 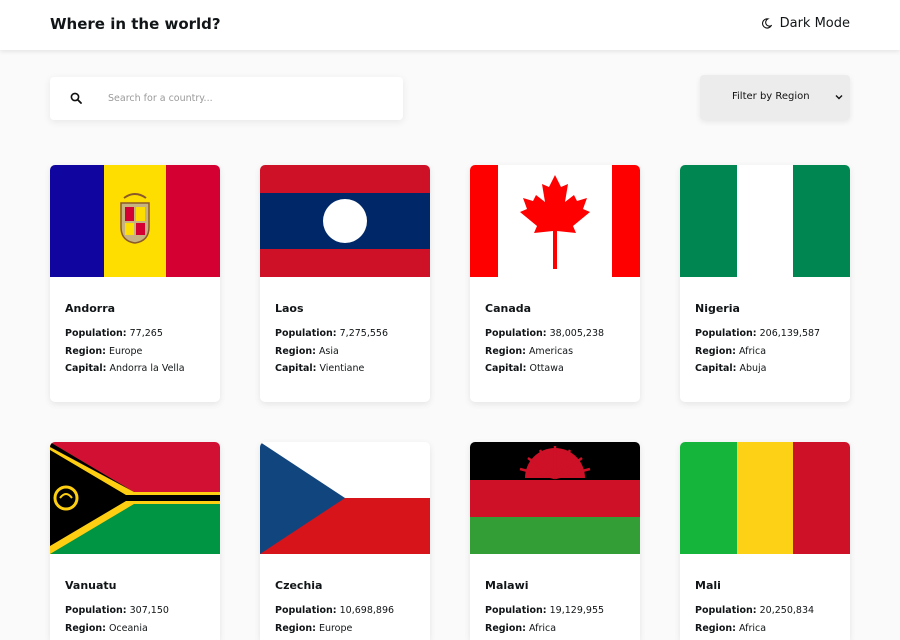 What do you see at coordinates (331, 333) in the screenshot?
I see `country-population: Population: 7,275,556` at bounding box center [331, 333].